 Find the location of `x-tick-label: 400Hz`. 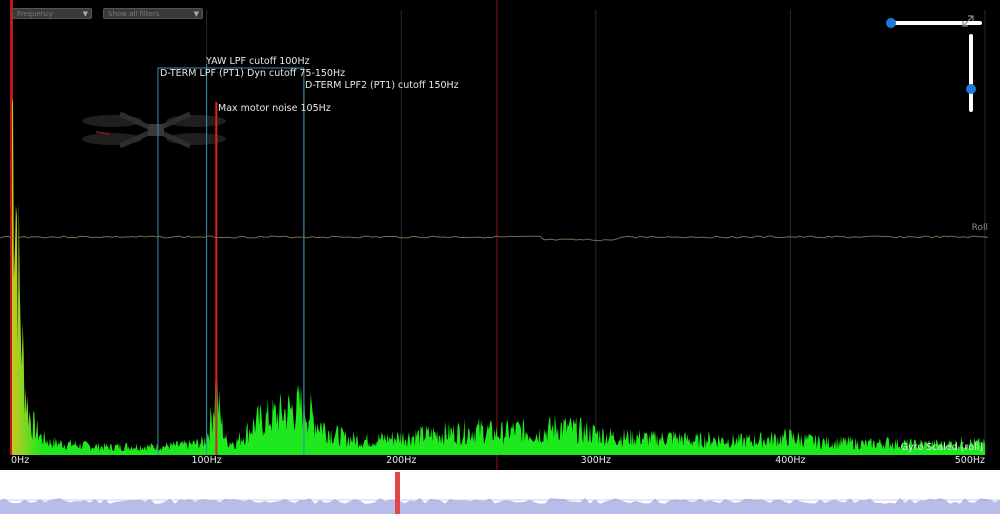

x-tick-label: 400Hz is located at coordinates (790, 460).